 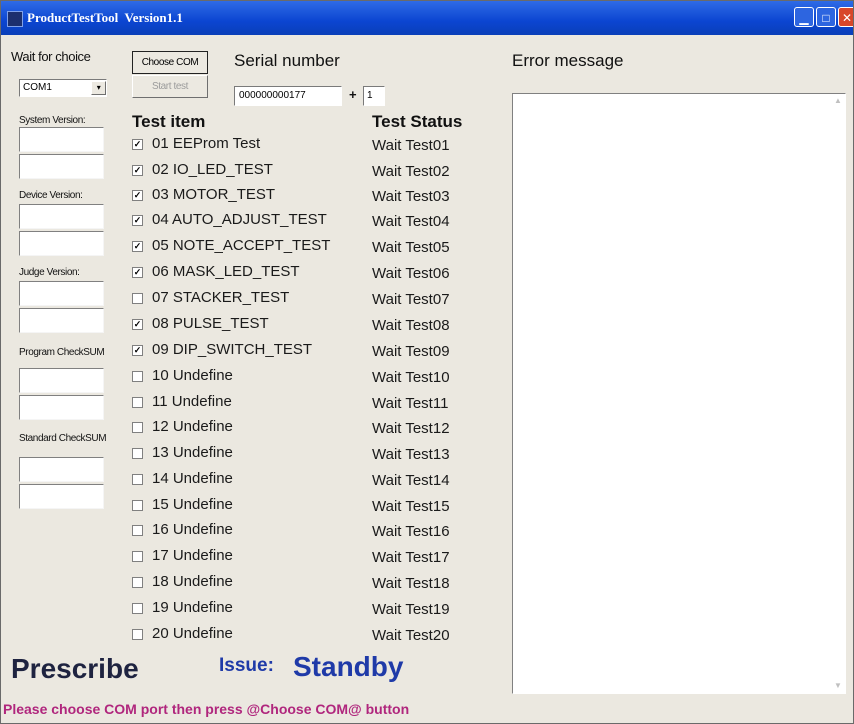 What do you see at coordinates (62, 352) in the screenshot?
I see `program-checksum-label: Program CheckSUM` at bounding box center [62, 352].